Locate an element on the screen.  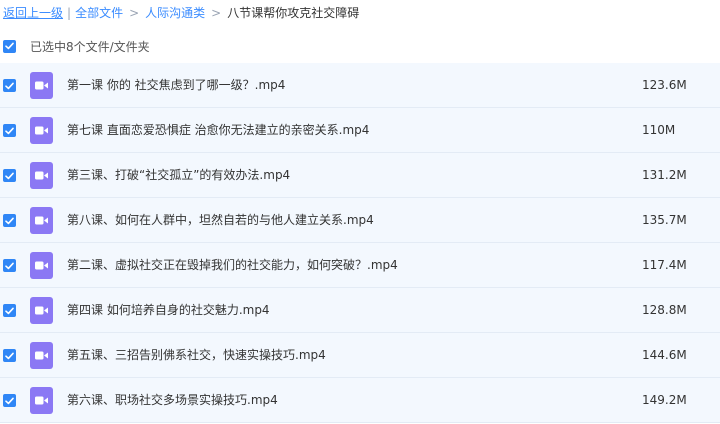
file-size: 123.6M is located at coordinates (664, 85).